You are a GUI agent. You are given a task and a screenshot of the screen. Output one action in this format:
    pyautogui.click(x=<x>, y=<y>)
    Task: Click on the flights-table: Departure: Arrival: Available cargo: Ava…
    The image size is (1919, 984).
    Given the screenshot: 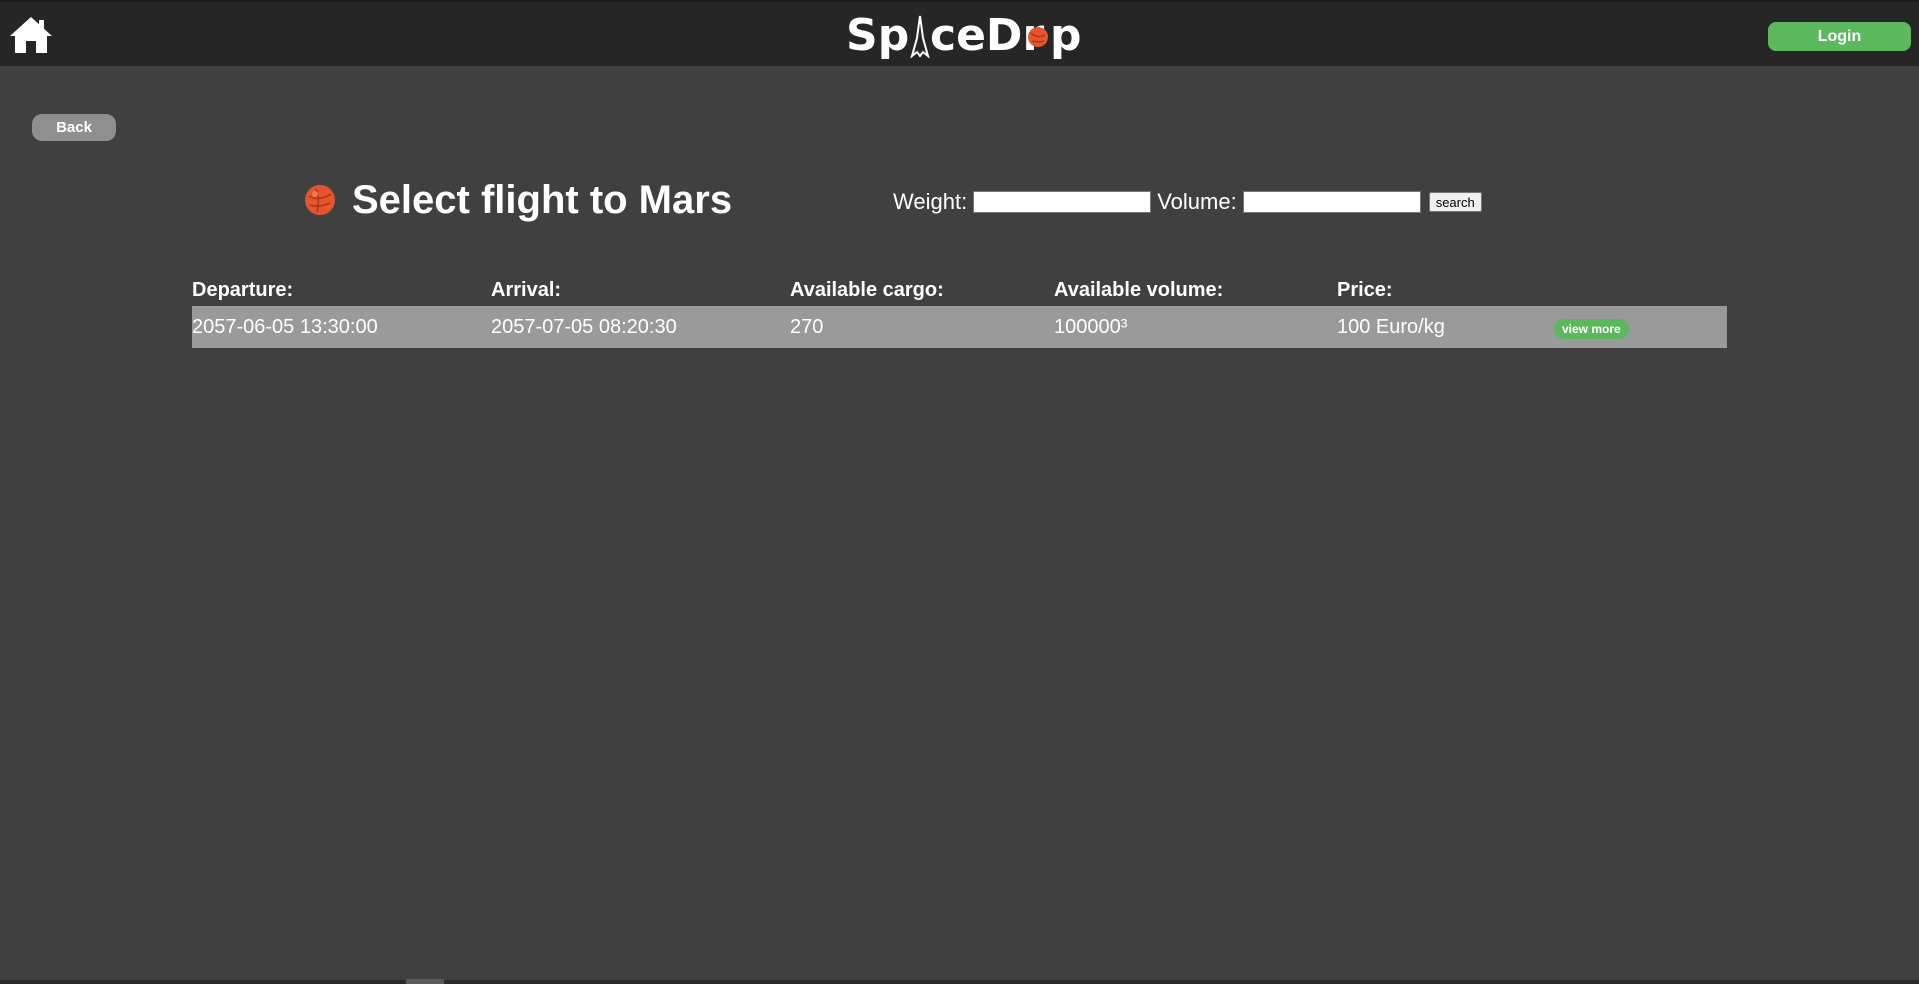 What is the action you would take?
    pyautogui.click(x=959, y=309)
    